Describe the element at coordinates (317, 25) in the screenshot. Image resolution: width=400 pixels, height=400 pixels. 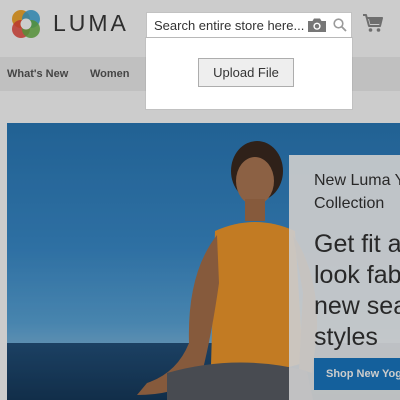
I see `camera-icon` at that location.